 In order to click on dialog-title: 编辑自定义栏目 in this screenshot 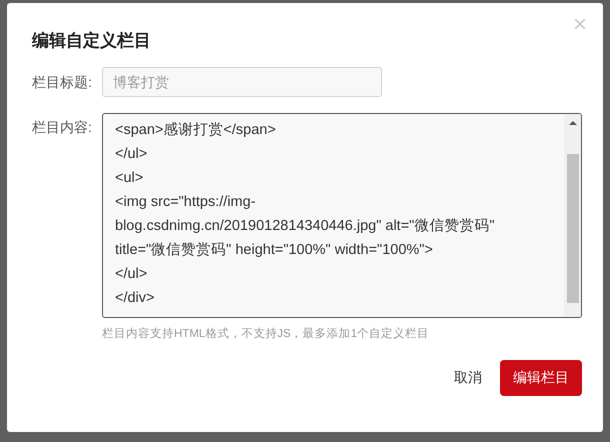, I will do `click(92, 41)`.